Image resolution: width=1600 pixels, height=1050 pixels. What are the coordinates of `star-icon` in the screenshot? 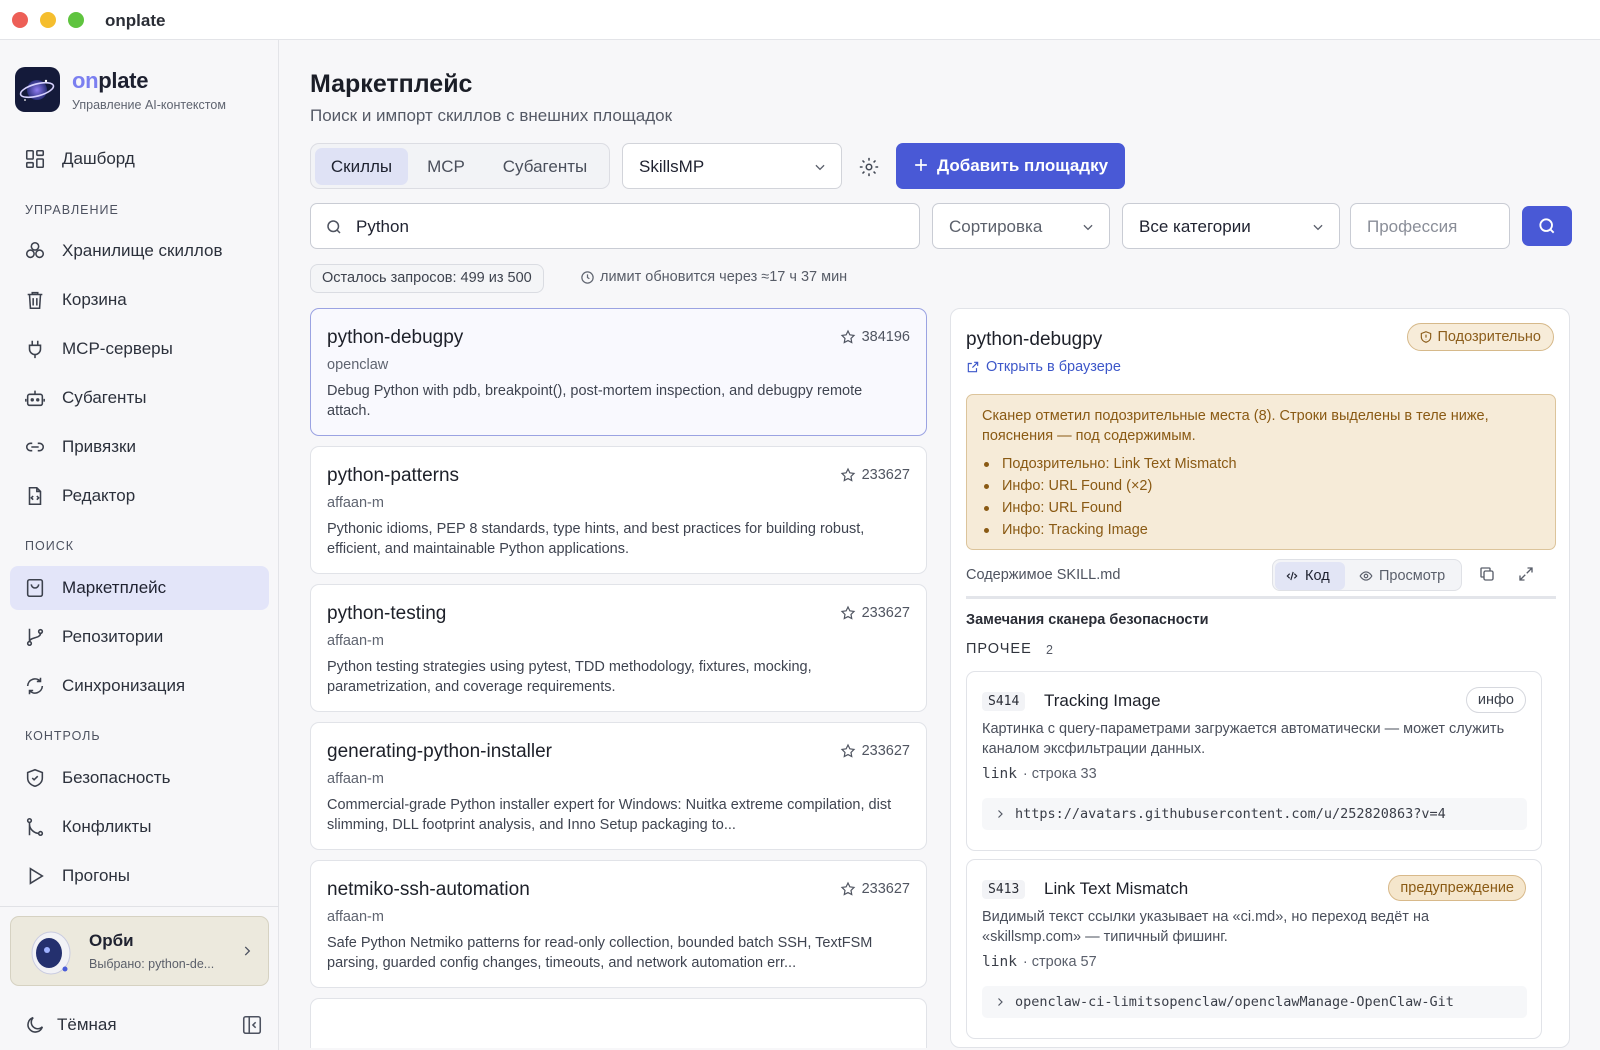 It's located at (848, 613).